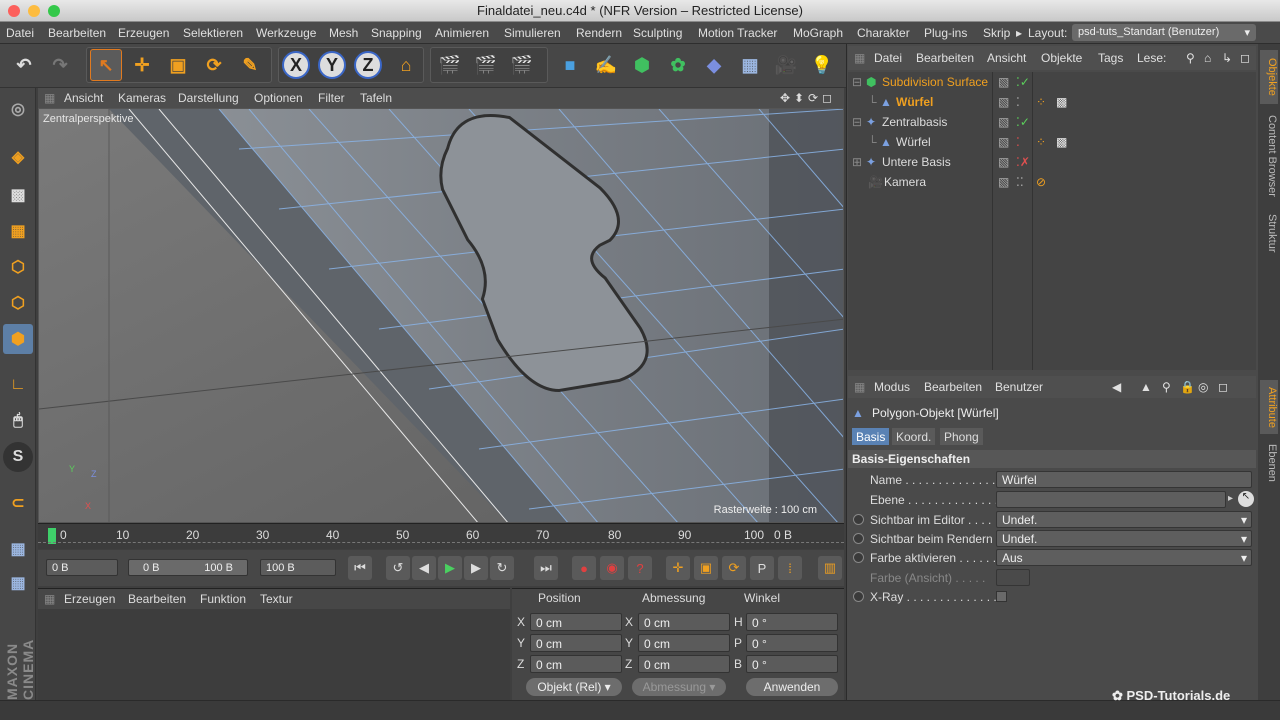 Image resolution: width=1280 pixels, height=720 pixels. I want to click on size-x-field: 0 cm, so click(684, 622).